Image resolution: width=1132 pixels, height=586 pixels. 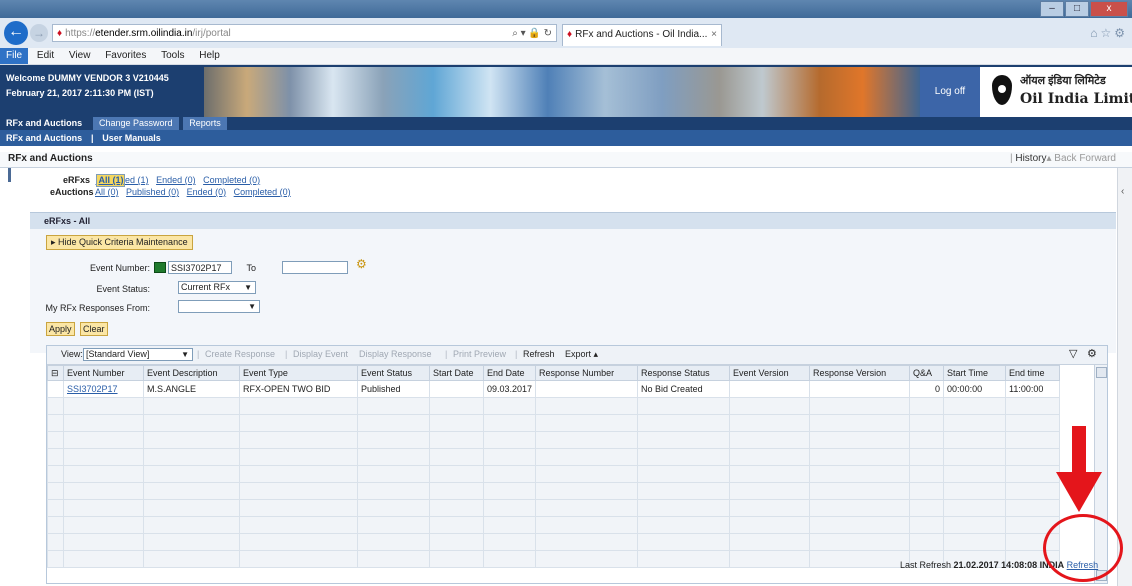 I want to click on left-edge-marker, so click(x=9, y=175).